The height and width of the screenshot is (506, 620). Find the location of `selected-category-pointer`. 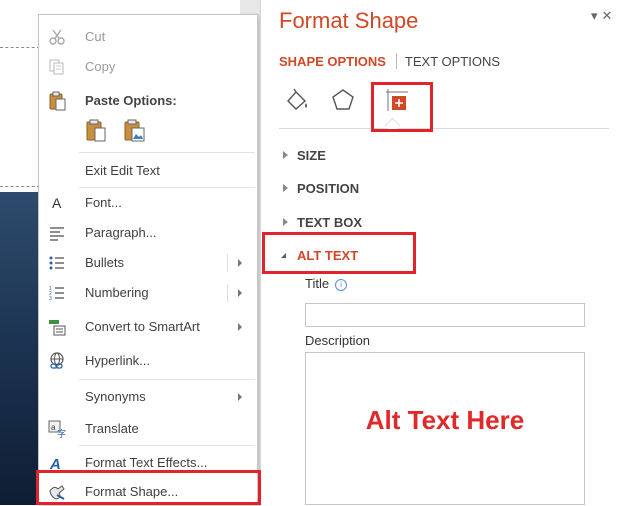

selected-category-pointer is located at coordinates (392, 125).